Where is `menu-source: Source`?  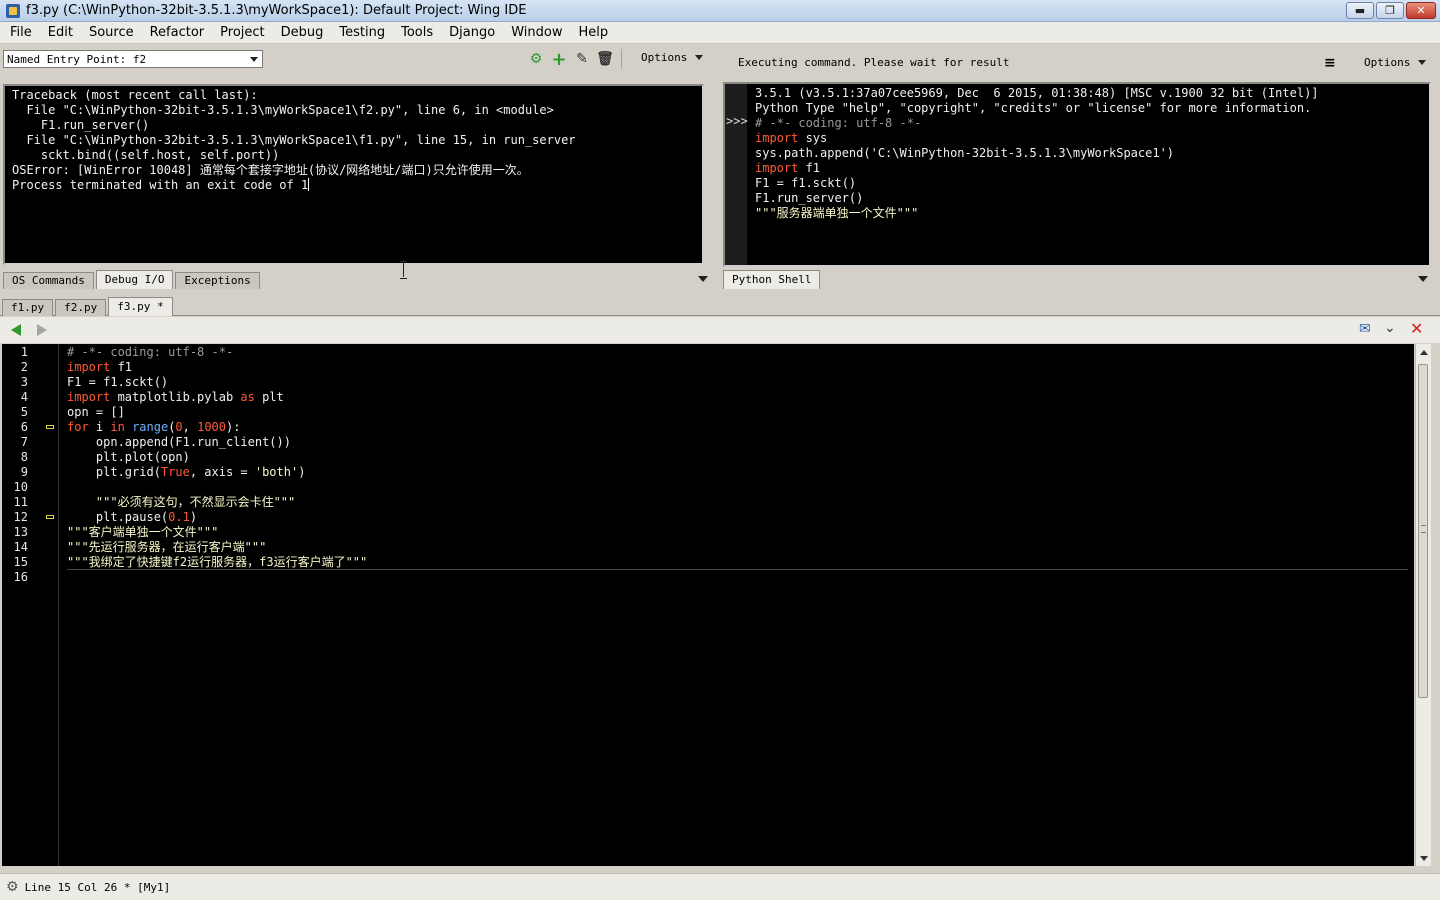 menu-source: Source is located at coordinates (111, 33).